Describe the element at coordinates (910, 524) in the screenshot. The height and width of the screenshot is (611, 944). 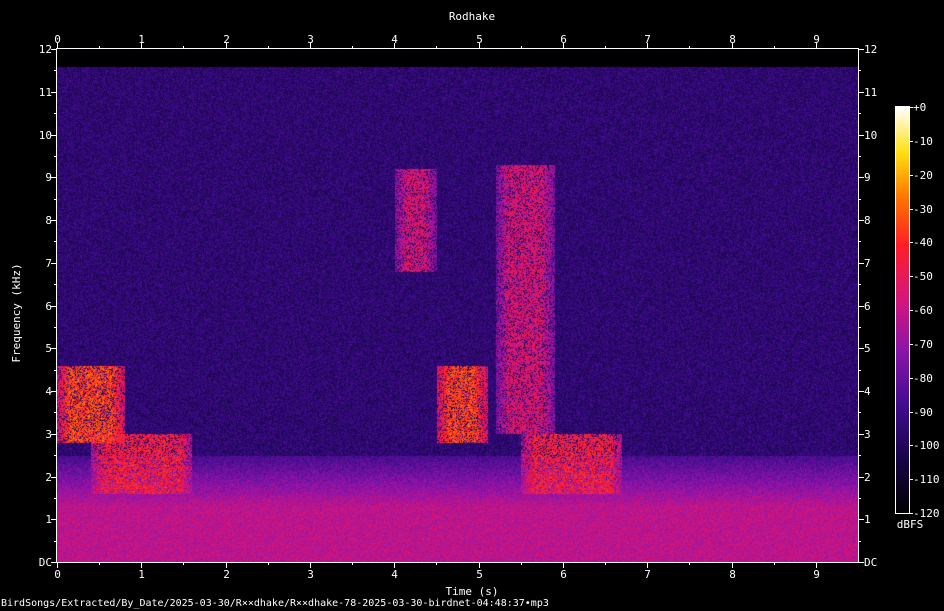
I see `colorbar-unit-label: dBFS` at that location.